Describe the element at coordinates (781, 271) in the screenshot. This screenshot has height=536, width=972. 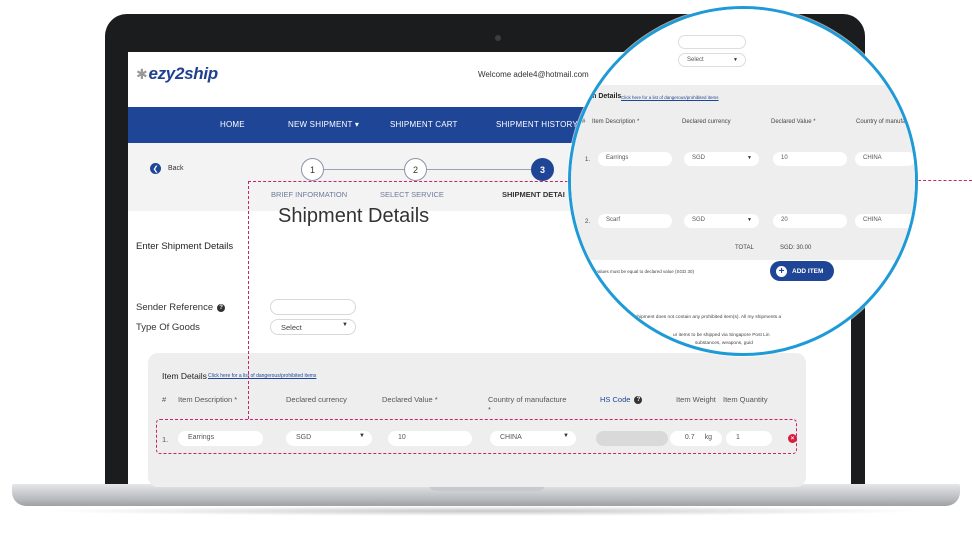
I see `plus-icon: +` at that location.